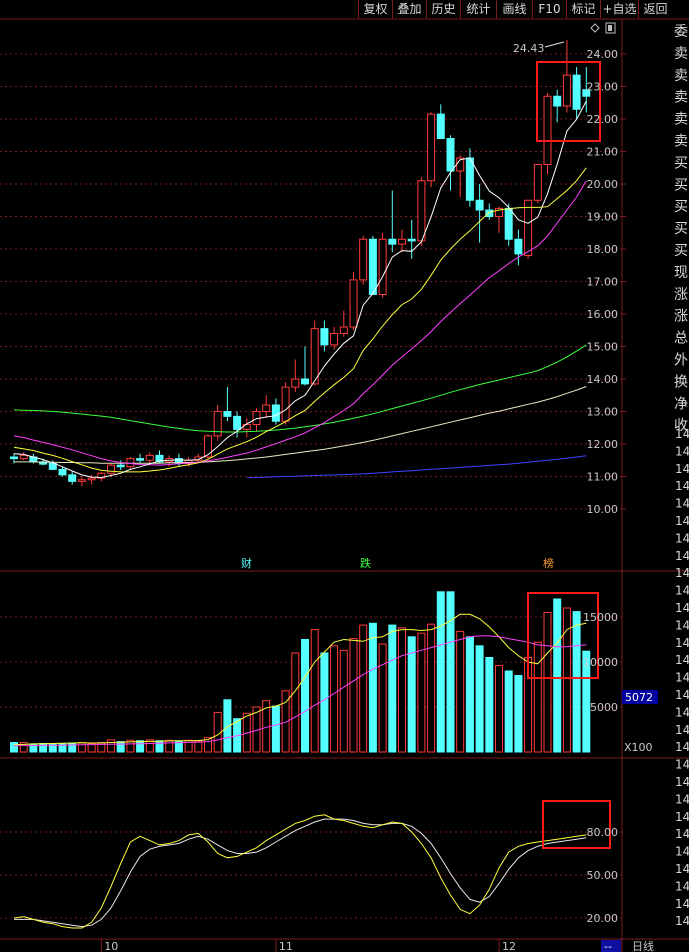 The height and width of the screenshot is (952, 689). I want to click on price-y-tick: 19.00, so click(603, 217).